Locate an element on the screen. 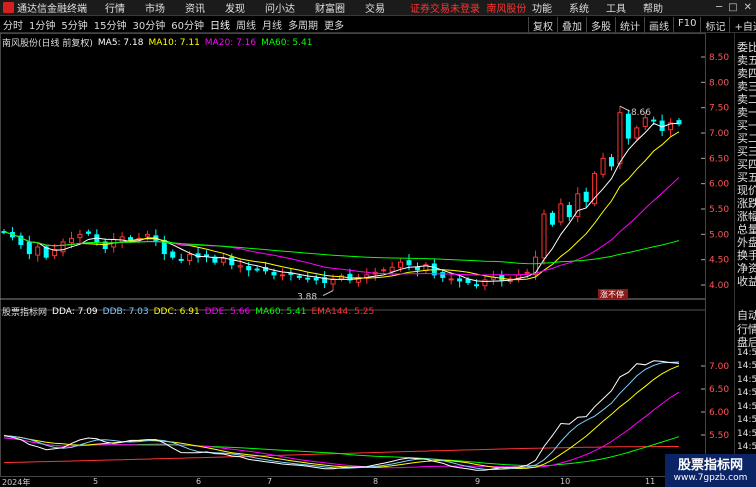  price-axis-label: 6.00 is located at coordinates (719, 185).